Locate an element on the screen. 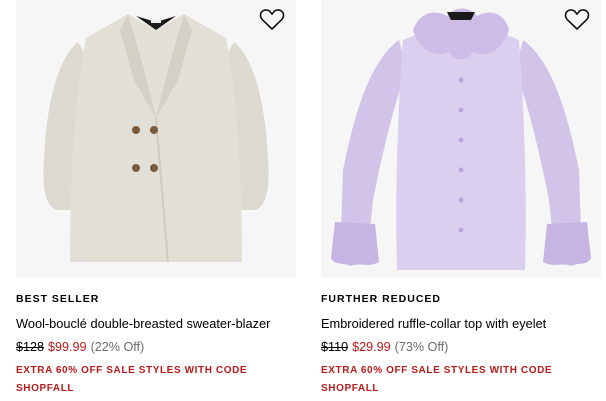 The width and height of the screenshot is (606, 401). product-badge: FURTHER REDUCED is located at coordinates (381, 299).